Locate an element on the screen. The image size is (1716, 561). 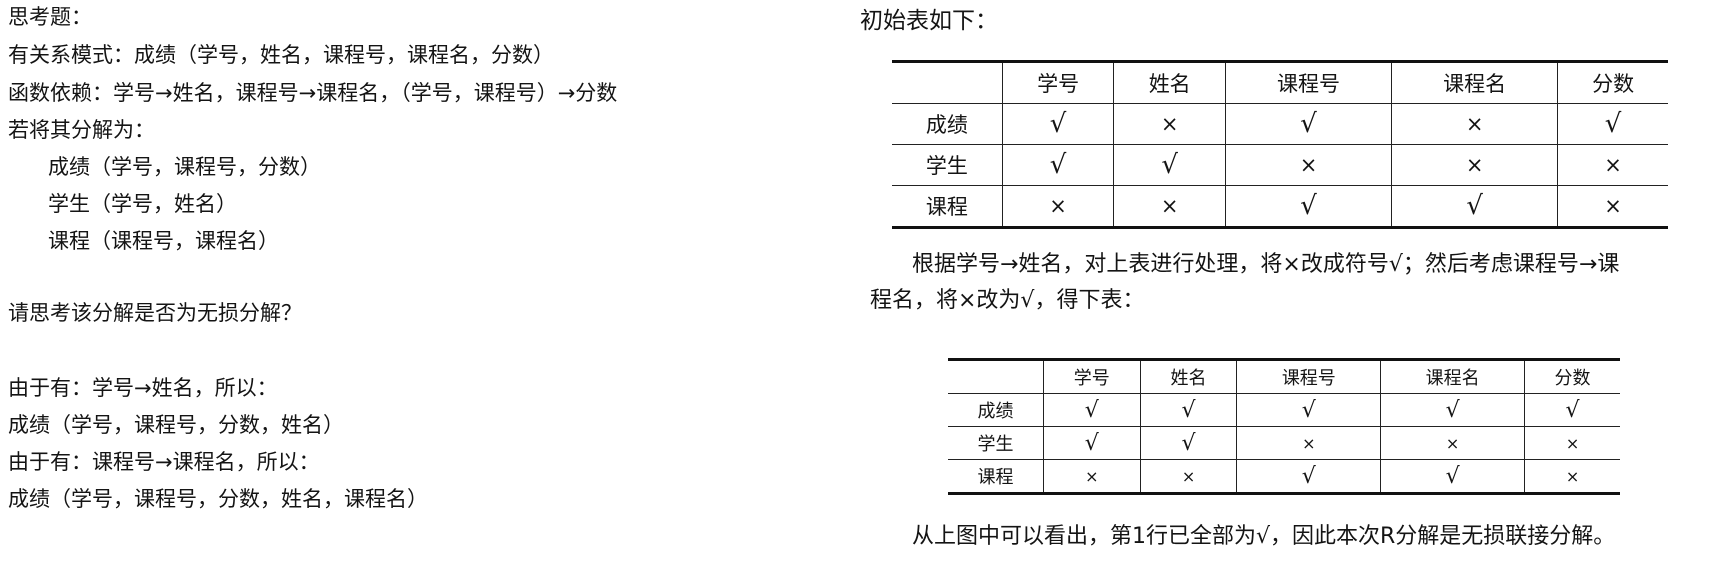
exercise-title: 思考题： is located at coordinates (50, 17).